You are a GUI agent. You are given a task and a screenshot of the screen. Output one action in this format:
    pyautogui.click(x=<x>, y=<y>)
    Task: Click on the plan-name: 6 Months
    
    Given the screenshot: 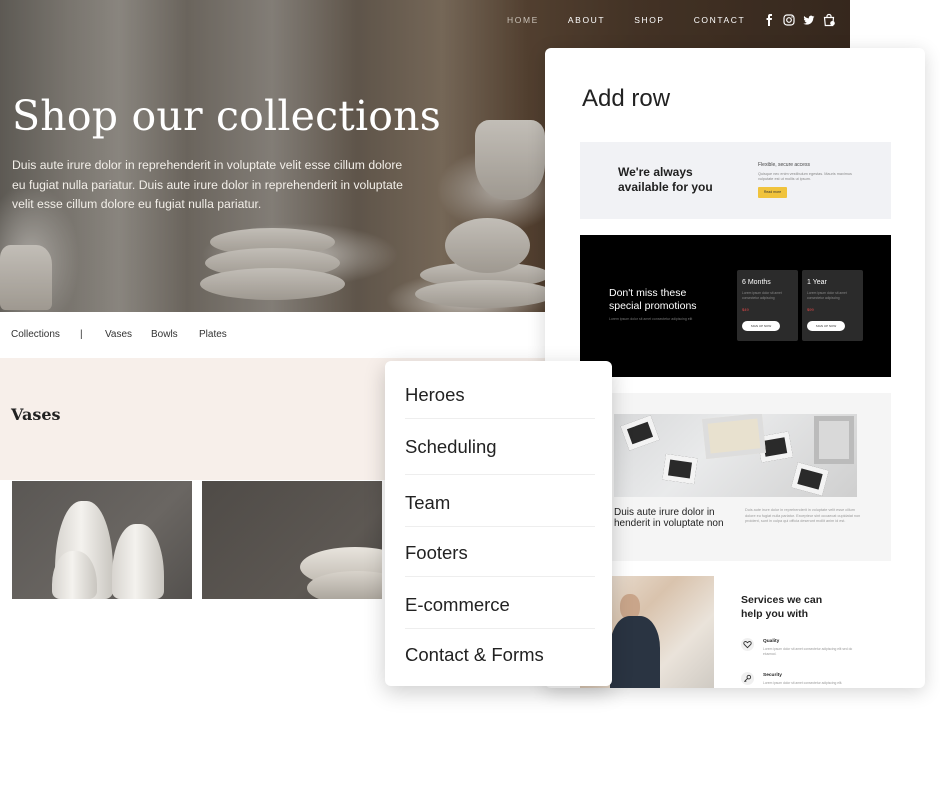 What is the action you would take?
    pyautogui.click(x=756, y=282)
    